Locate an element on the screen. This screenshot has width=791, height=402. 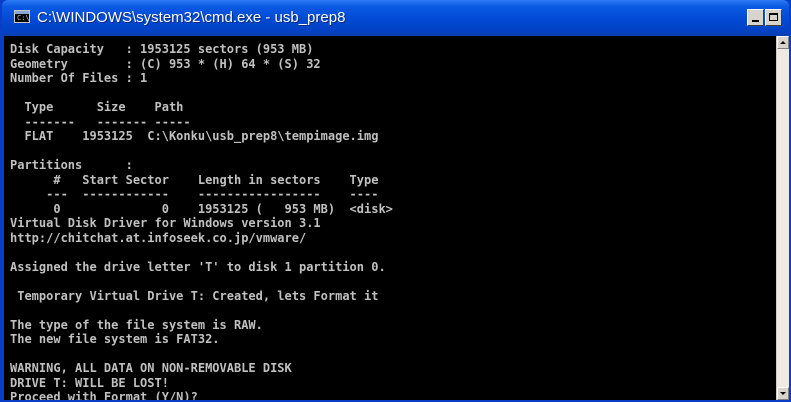
console-line: WARNING, ALL DATA ON NON-REMOVABLE DISK is located at coordinates (151, 368).